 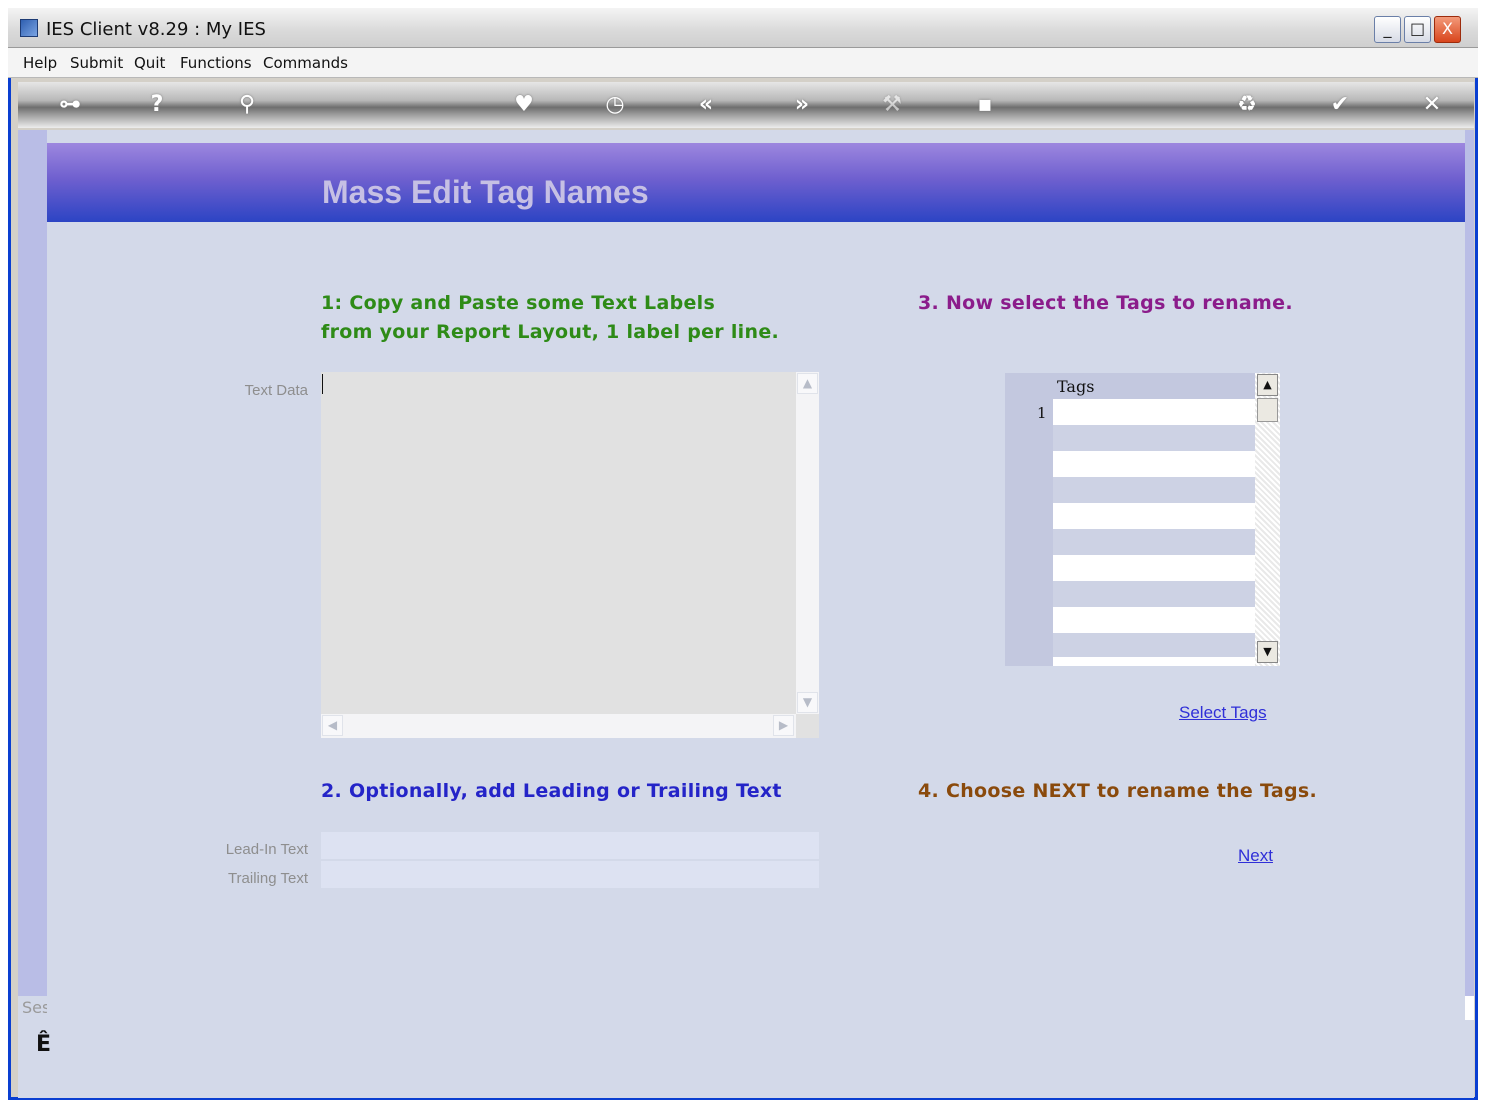 What do you see at coordinates (216, 63) in the screenshot?
I see `menu-functions: Functions` at bounding box center [216, 63].